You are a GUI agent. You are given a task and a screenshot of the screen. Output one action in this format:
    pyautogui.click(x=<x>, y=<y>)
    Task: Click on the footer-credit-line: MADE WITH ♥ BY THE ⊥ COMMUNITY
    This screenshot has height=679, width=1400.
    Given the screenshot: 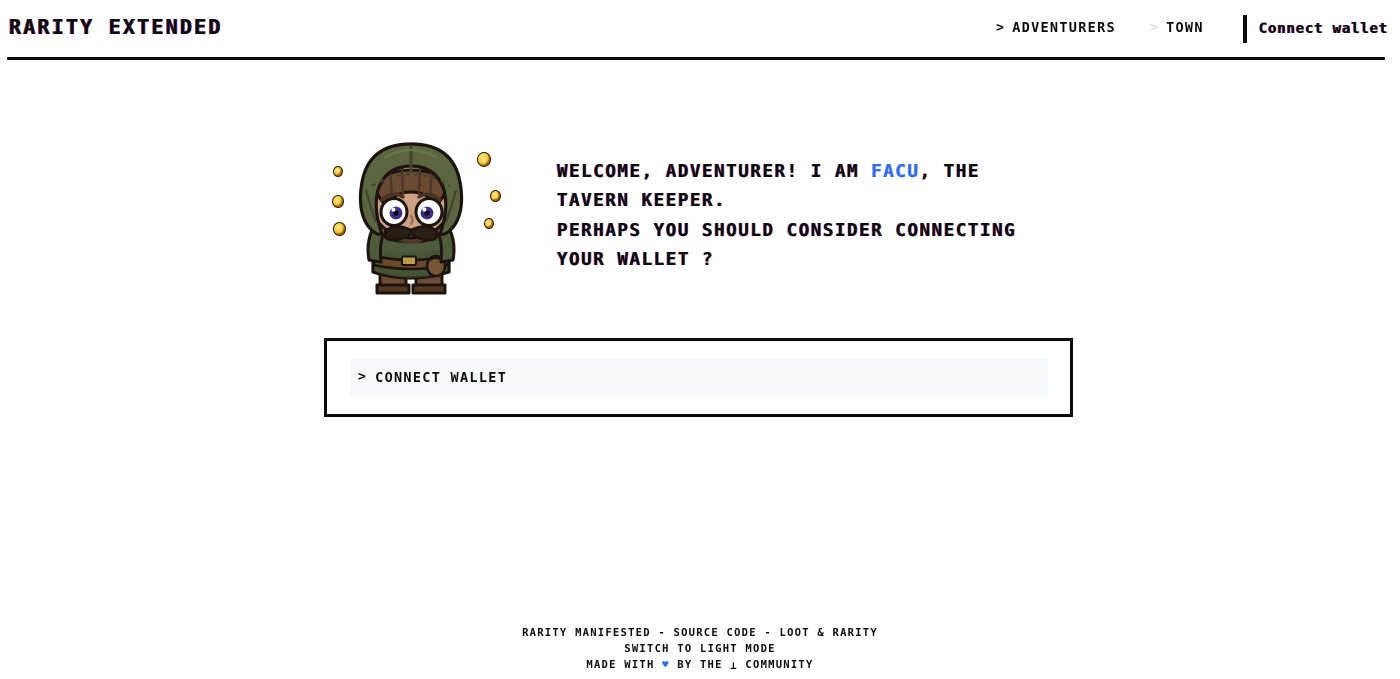 What is the action you would take?
    pyautogui.click(x=700, y=665)
    